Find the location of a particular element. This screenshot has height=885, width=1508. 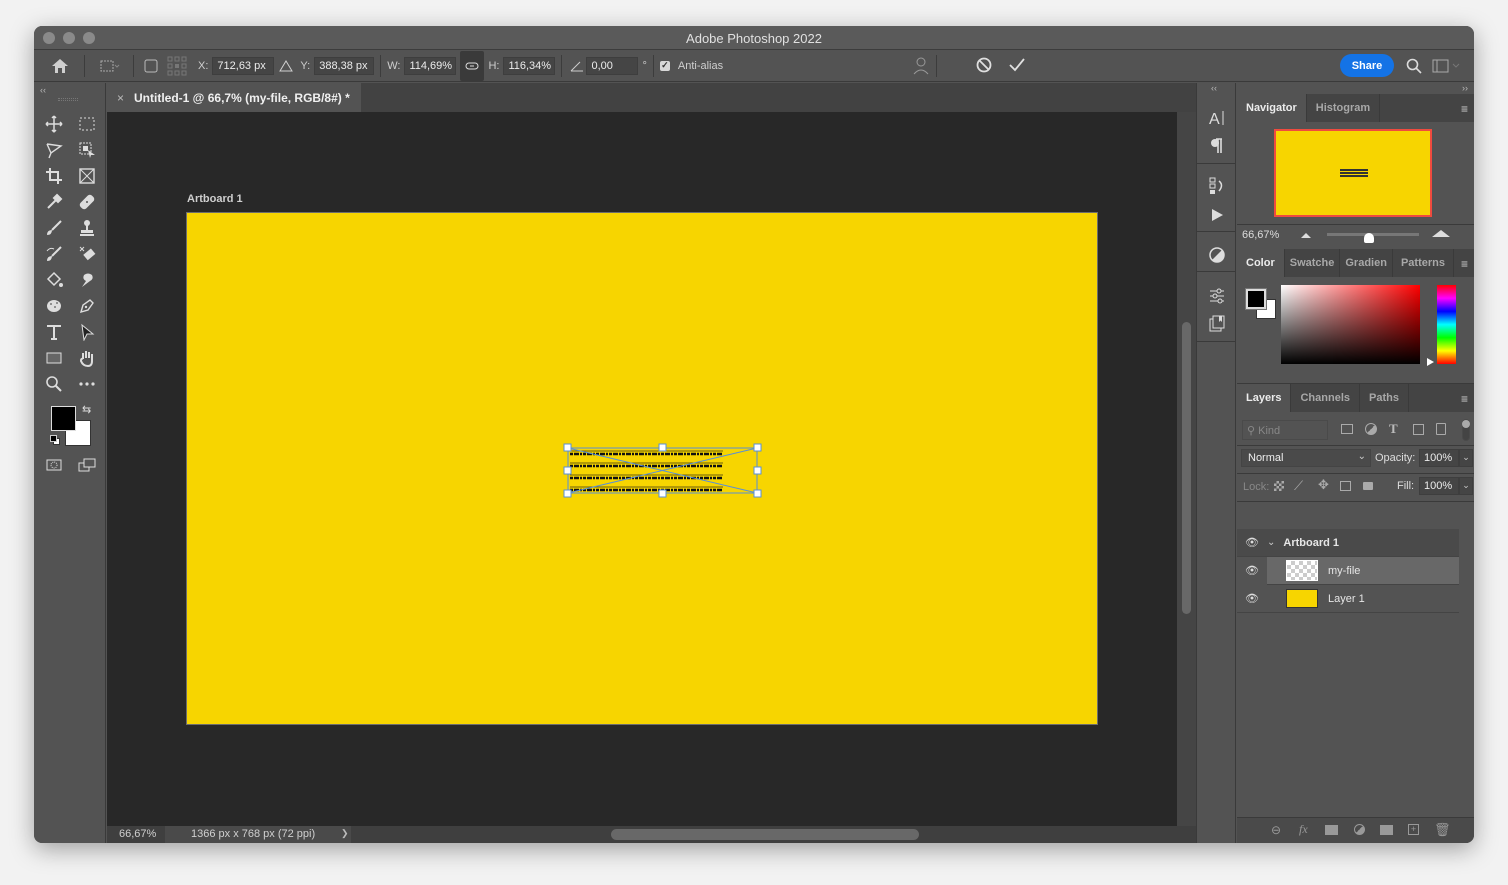

healing-brush-tool-icon is located at coordinates (87, 202).